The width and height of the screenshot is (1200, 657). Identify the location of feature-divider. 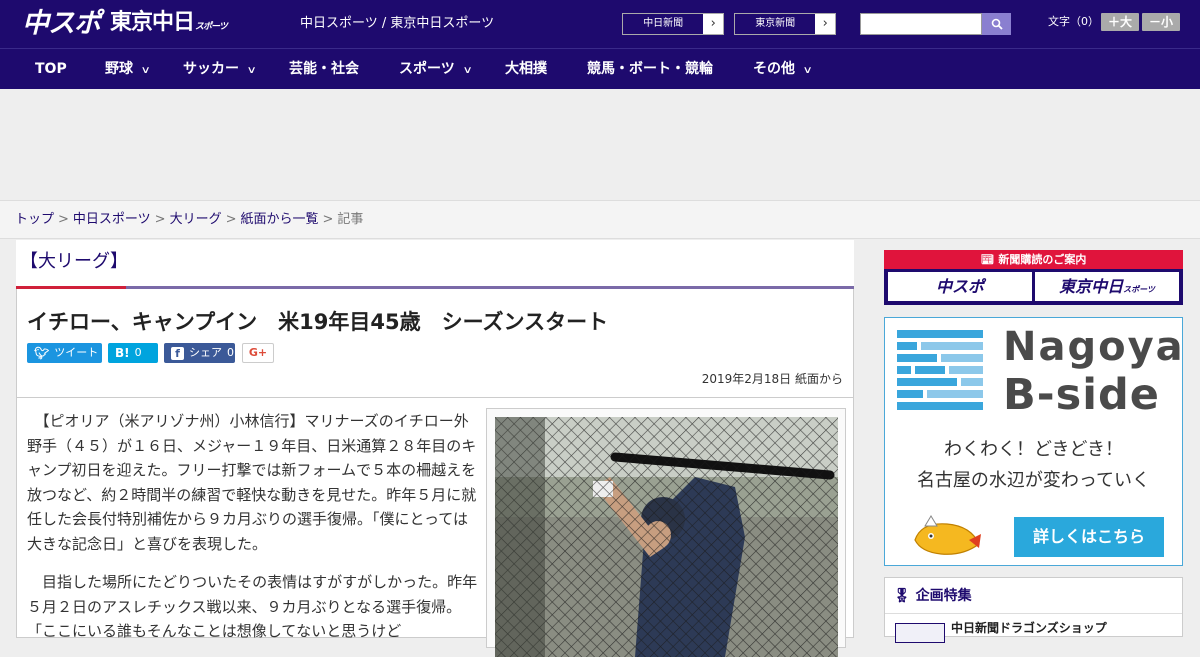
(1033, 613).